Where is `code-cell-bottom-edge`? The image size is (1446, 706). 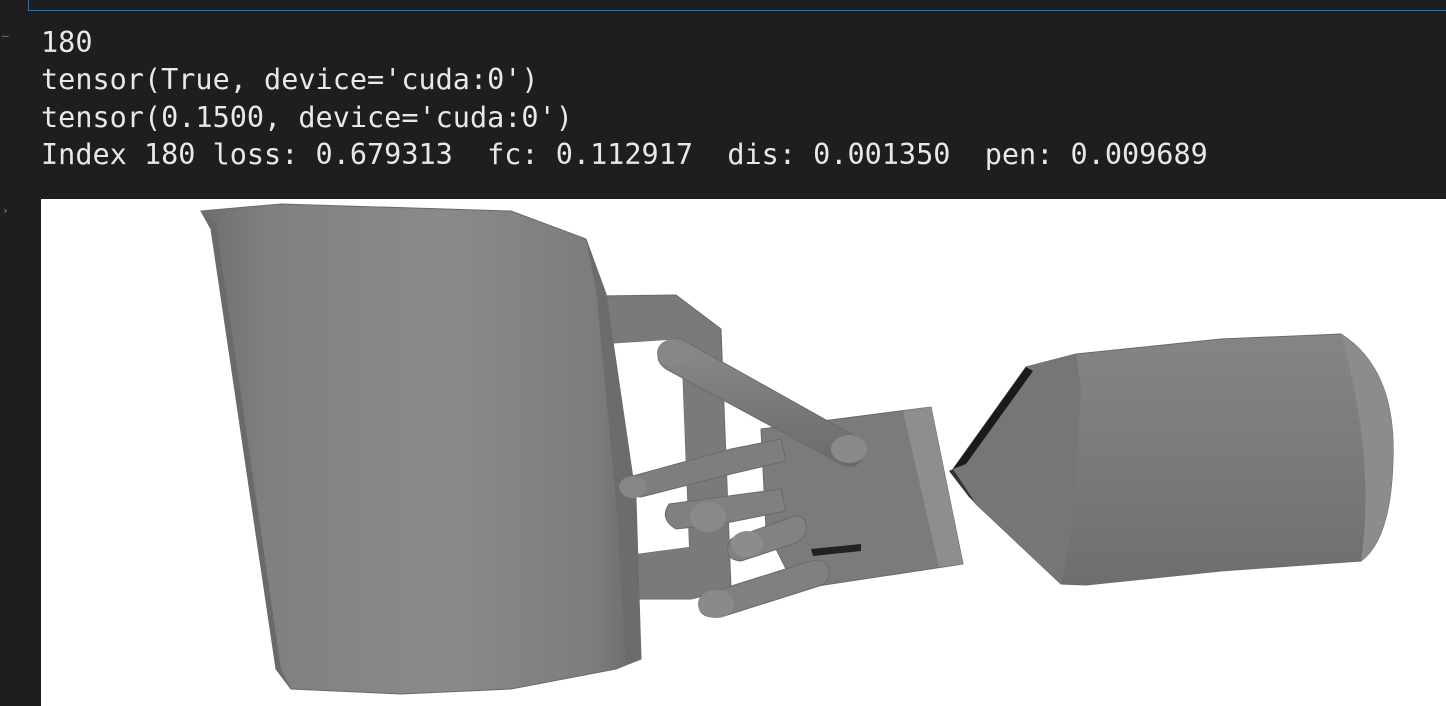
code-cell-bottom-edge is located at coordinates (737, 5).